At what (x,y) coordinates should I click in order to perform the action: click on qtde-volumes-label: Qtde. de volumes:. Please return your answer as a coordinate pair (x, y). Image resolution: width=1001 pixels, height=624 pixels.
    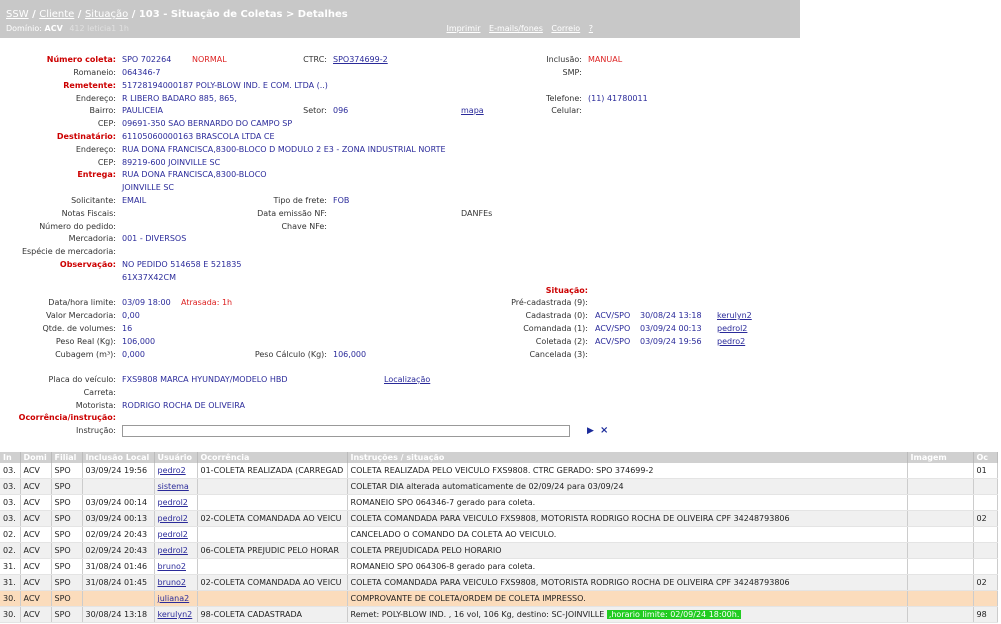
    Looking at the image, I should click on (79, 328).